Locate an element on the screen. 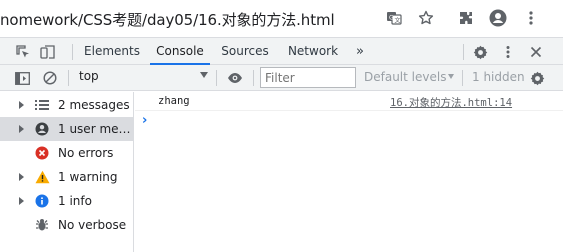 The height and width of the screenshot is (252, 563). svg-text: G is located at coordinates (391, 18).